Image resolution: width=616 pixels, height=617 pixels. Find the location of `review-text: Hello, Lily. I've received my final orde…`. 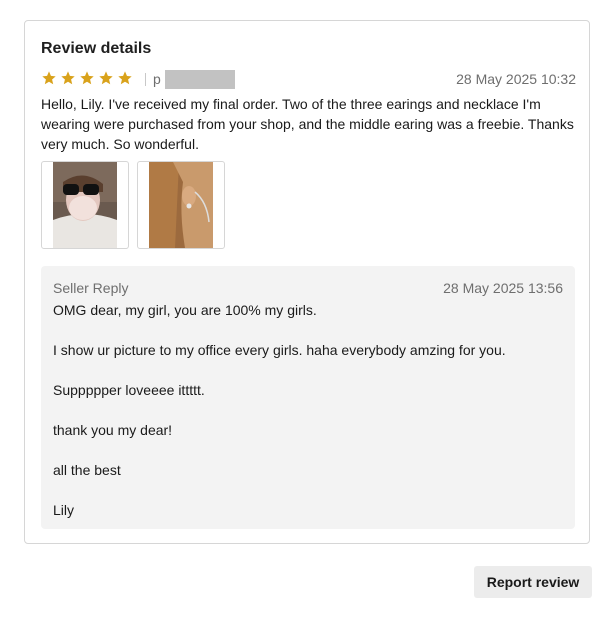

review-text: Hello, Lily. I've received my final orde… is located at coordinates (307, 124).